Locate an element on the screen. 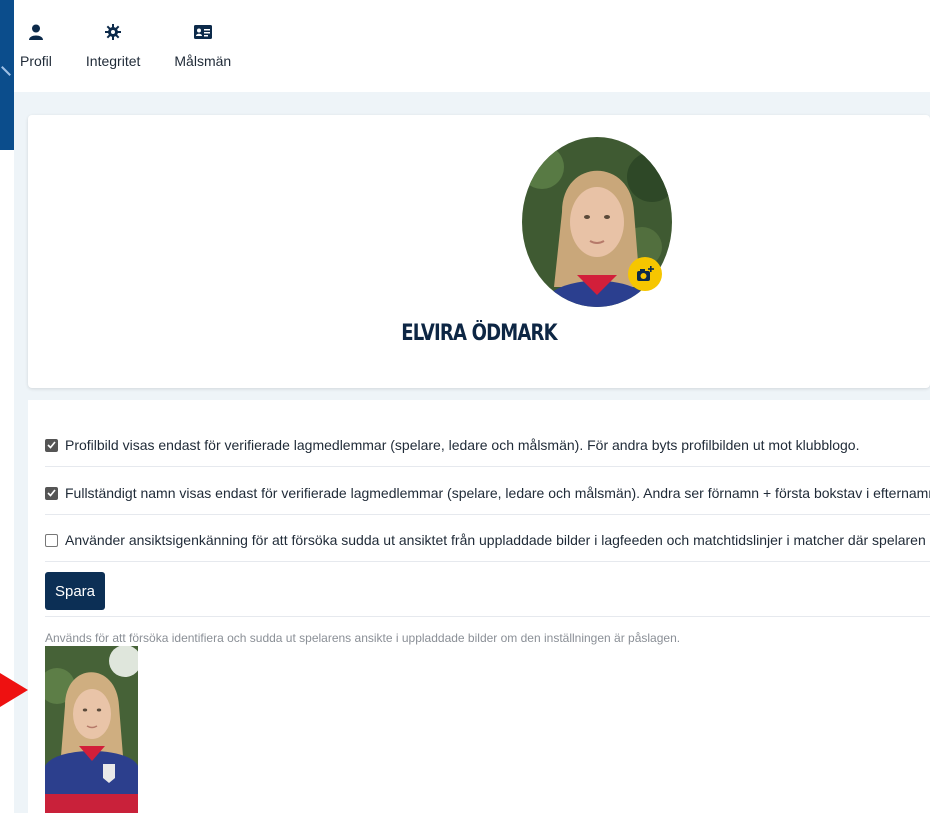 This screenshot has width=930, height=813. full-name-checkbox is located at coordinates (51, 493).